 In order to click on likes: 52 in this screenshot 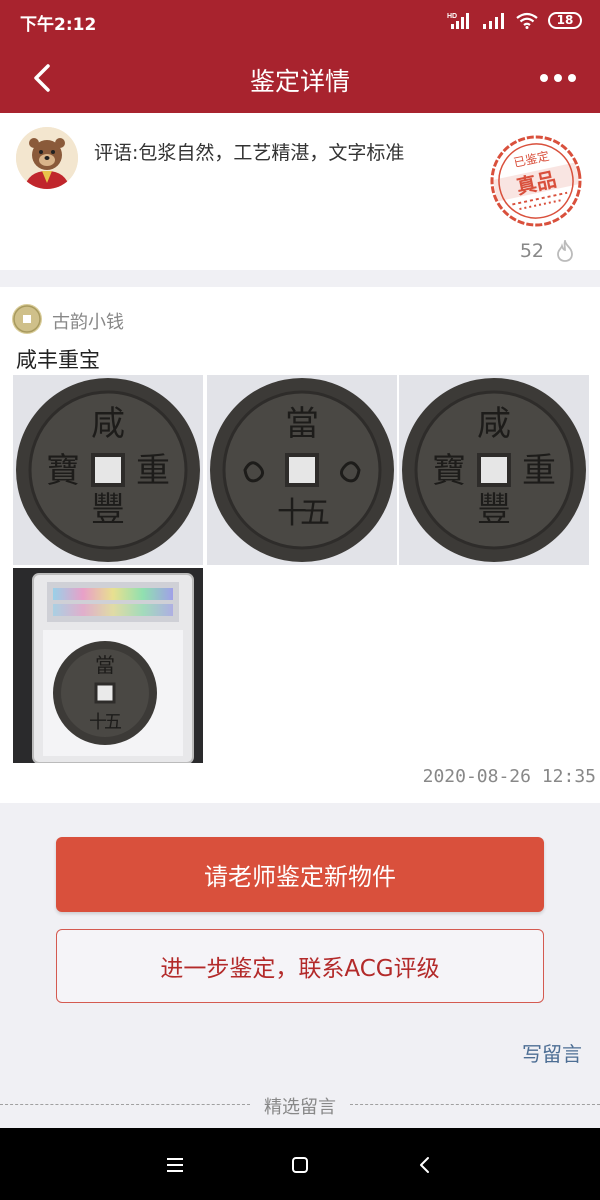, I will do `click(547, 251)`.